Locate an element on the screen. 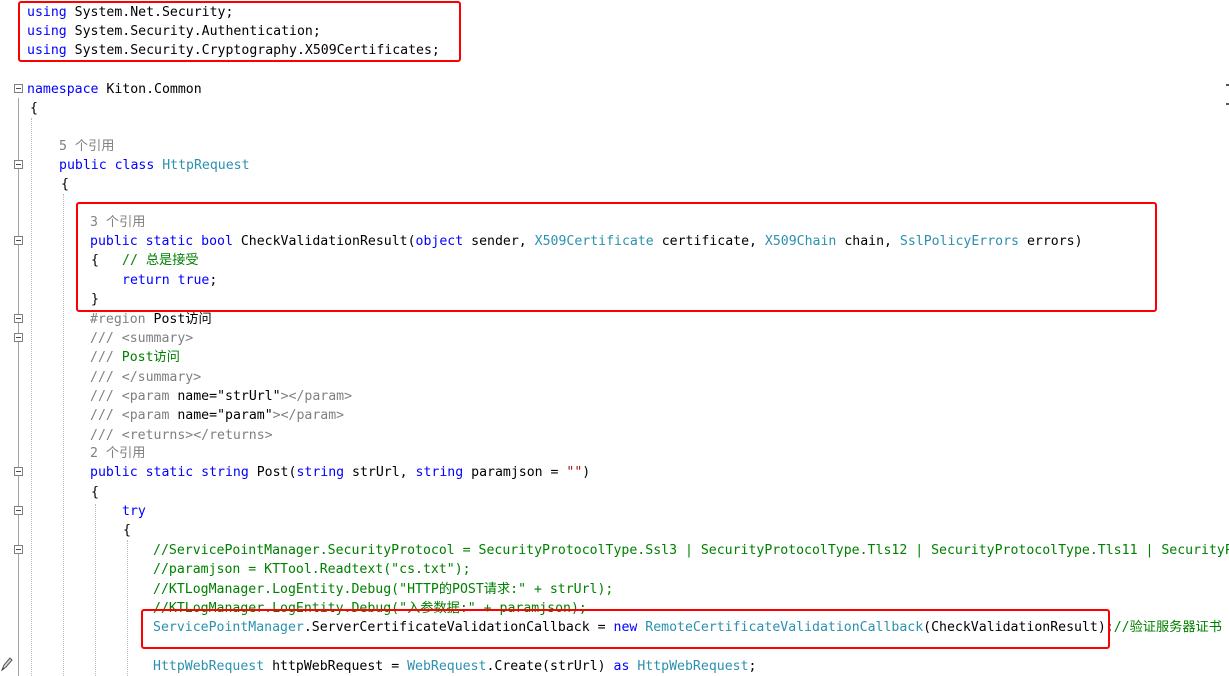 This screenshot has height=676, width=1229. highlight-box-check-method is located at coordinates (616, 257).